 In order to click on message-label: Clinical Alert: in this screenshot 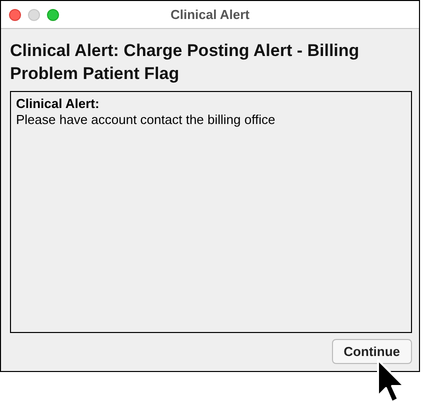, I will do `click(58, 104)`.